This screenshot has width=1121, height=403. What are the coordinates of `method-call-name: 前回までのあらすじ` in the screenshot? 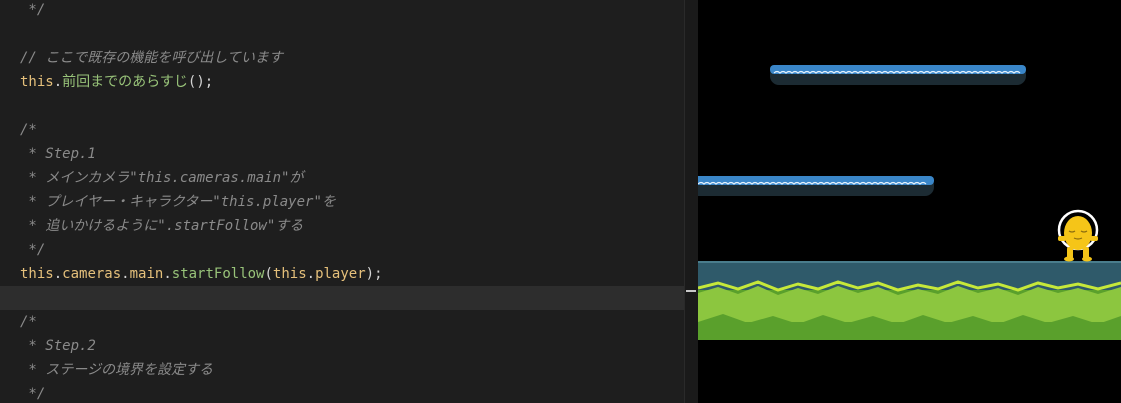 It's located at (125, 82).